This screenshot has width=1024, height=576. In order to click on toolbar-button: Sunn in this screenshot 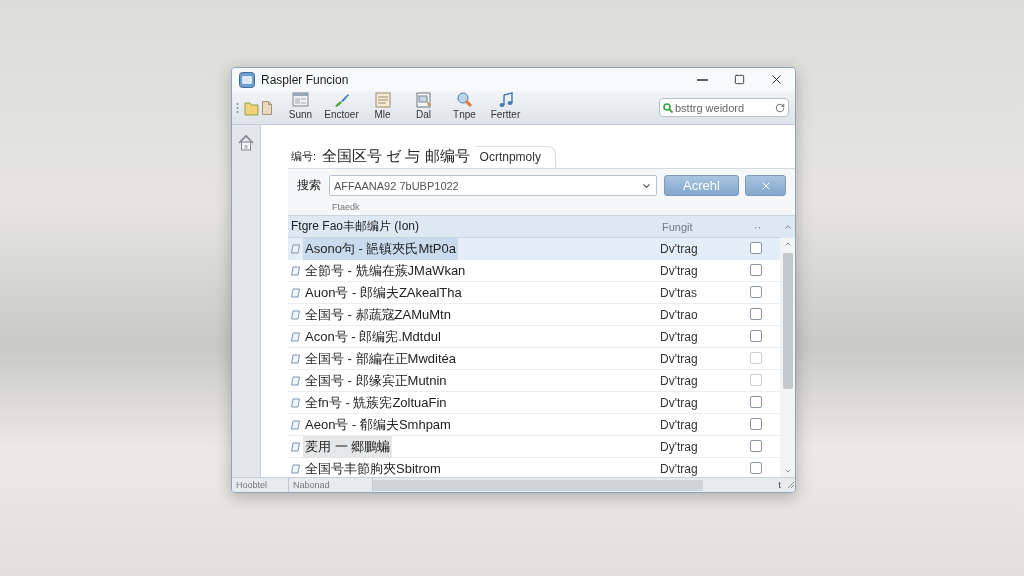, I will do `click(300, 107)`.